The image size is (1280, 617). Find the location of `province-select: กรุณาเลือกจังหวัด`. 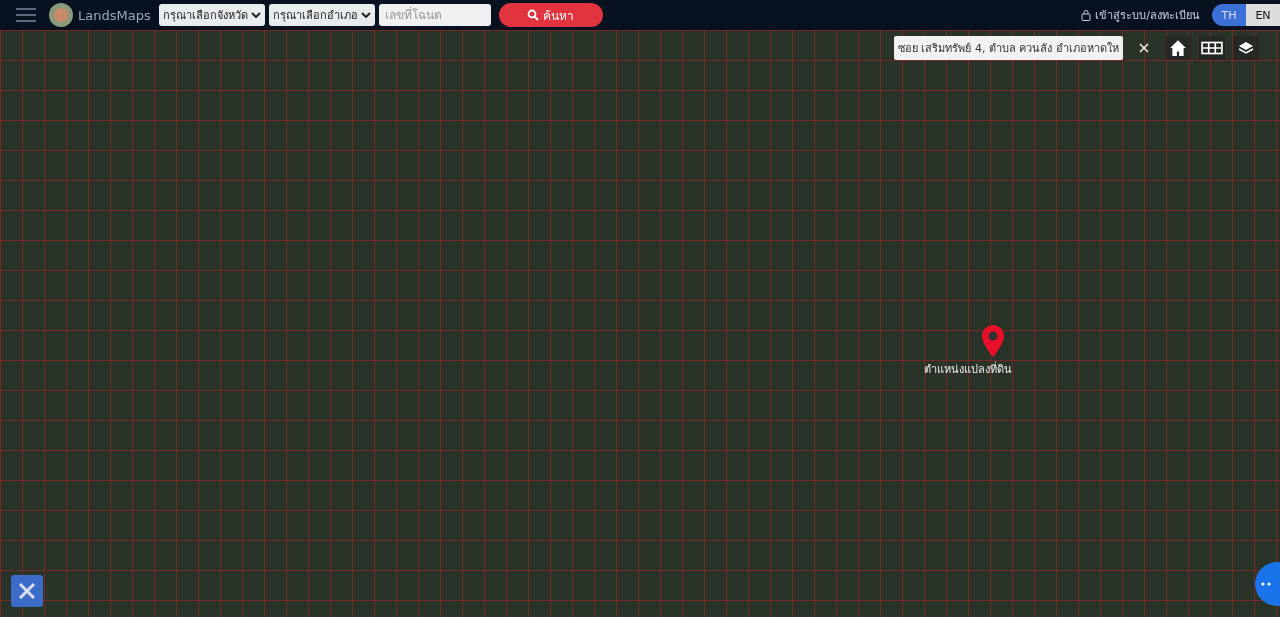

province-select: กรุณาเลือกจังหวัด is located at coordinates (211, 15).